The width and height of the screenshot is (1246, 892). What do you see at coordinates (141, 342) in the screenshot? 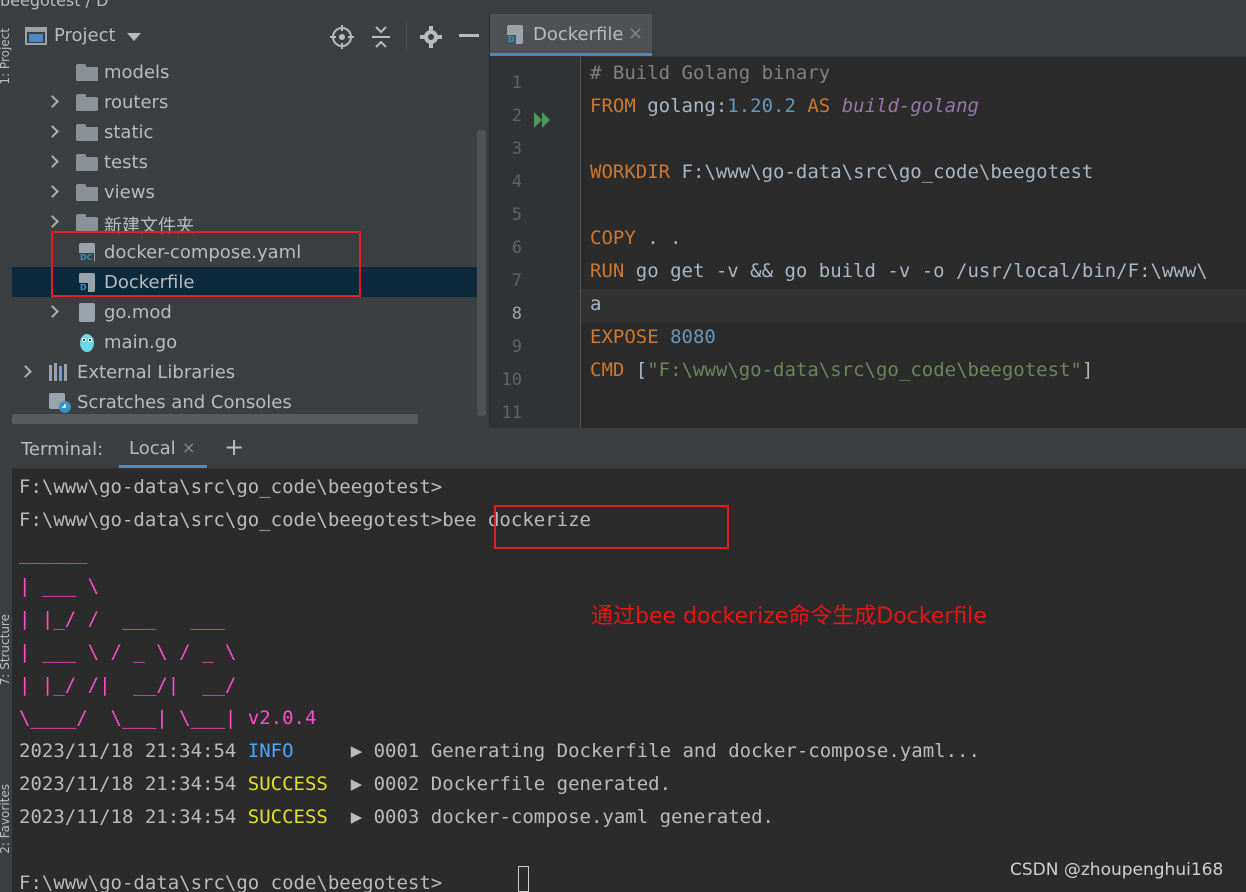
I see `tree-item-label: main.go` at bounding box center [141, 342].